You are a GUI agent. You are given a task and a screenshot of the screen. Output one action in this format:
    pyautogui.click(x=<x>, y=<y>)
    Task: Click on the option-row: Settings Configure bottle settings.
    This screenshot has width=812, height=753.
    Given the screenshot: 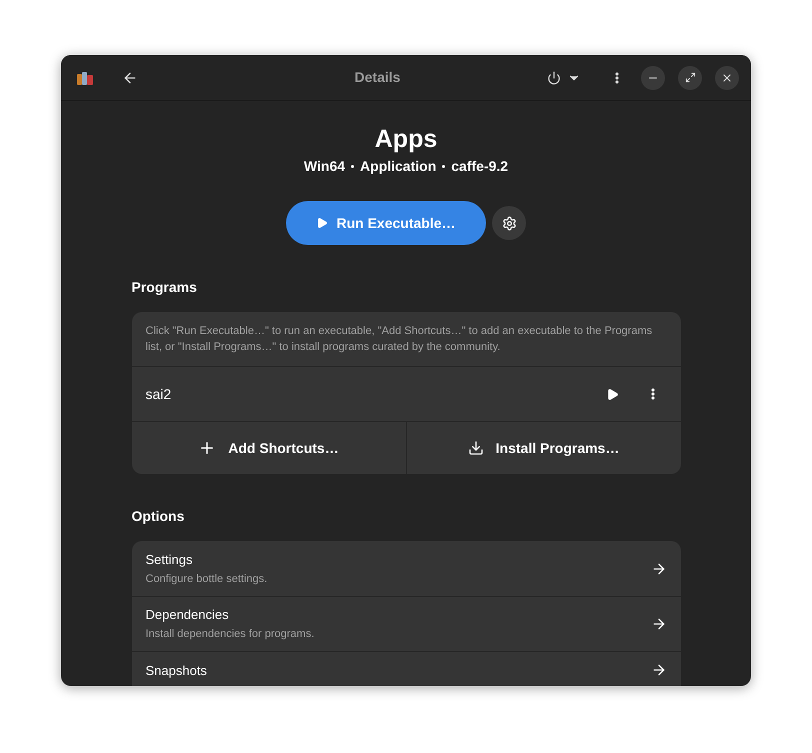 What is the action you would take?
    pyautogui.click(x=406, y=568)
    